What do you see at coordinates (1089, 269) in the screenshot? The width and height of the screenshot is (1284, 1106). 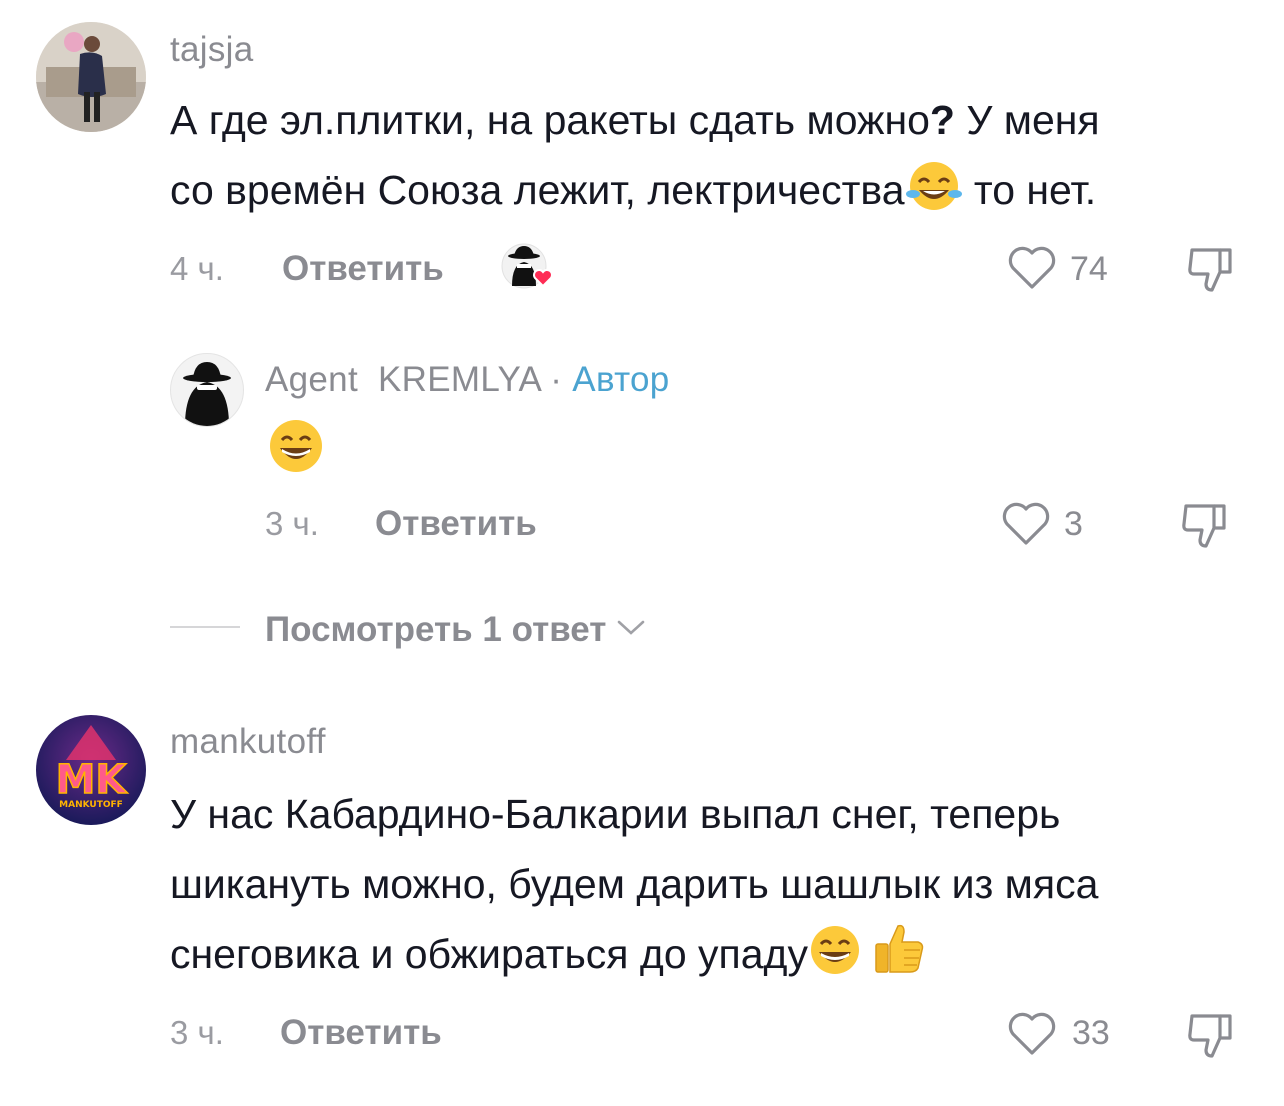 I see `like-count: 74` at bounding box center [1089, 269].